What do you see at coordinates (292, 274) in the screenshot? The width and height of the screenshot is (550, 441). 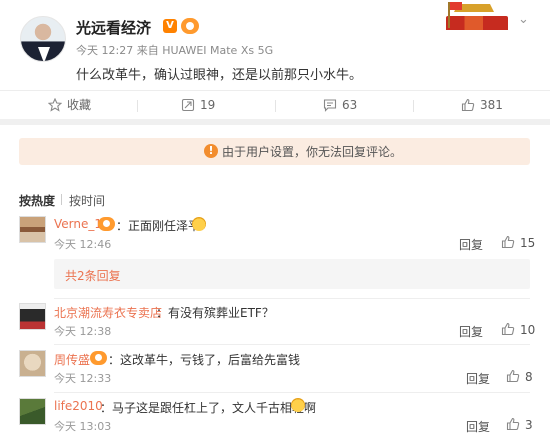 I see `sub-replies-link: 共2条回复` at bounding box center [292, 274].